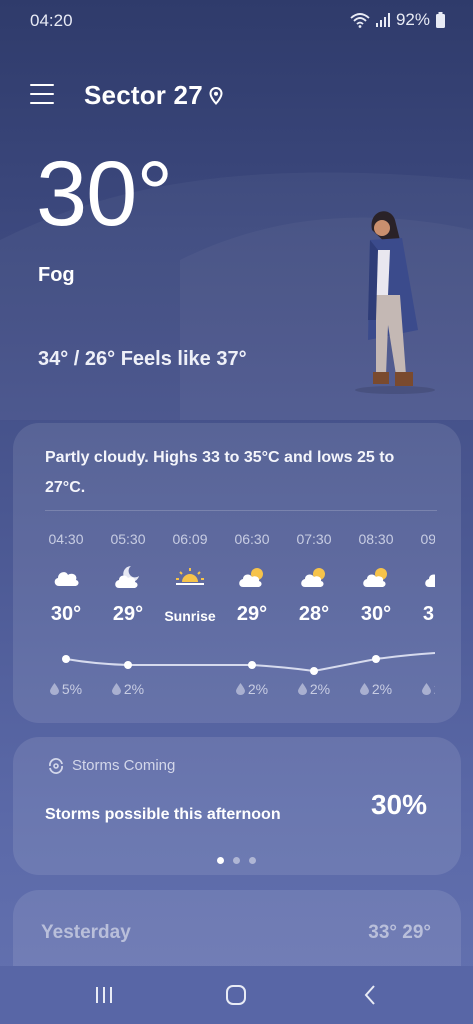 This screenshot has width=473, height=1024. Describe the element at coordinates (428, 614) in the screenshot. I see `hour-temp: 31°` at that location.